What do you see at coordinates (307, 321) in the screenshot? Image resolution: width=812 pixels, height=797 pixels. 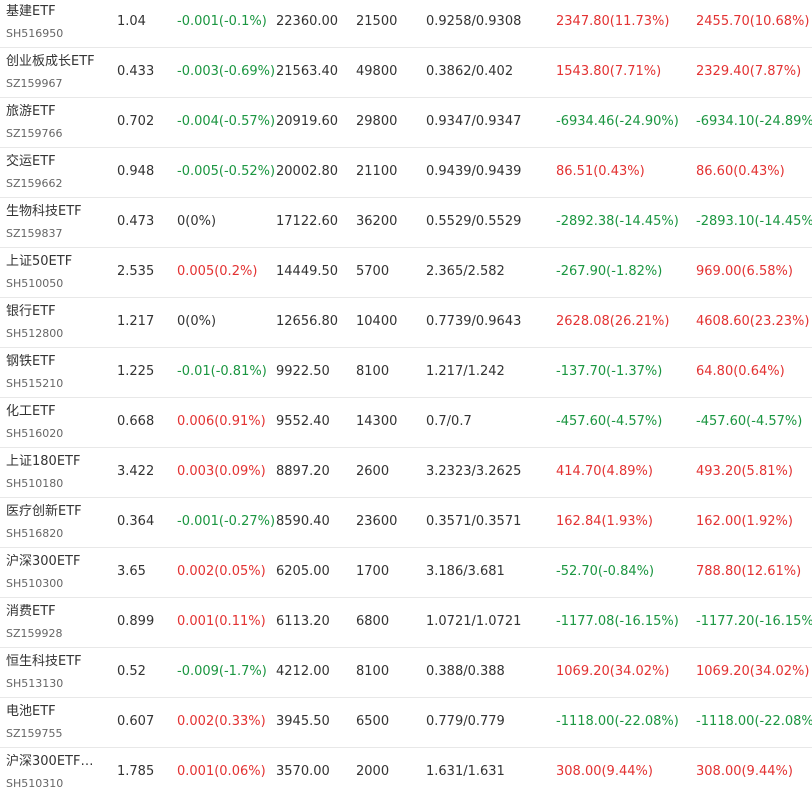 I see `position-amount: 12656.80` at bounding box center [307, 321].